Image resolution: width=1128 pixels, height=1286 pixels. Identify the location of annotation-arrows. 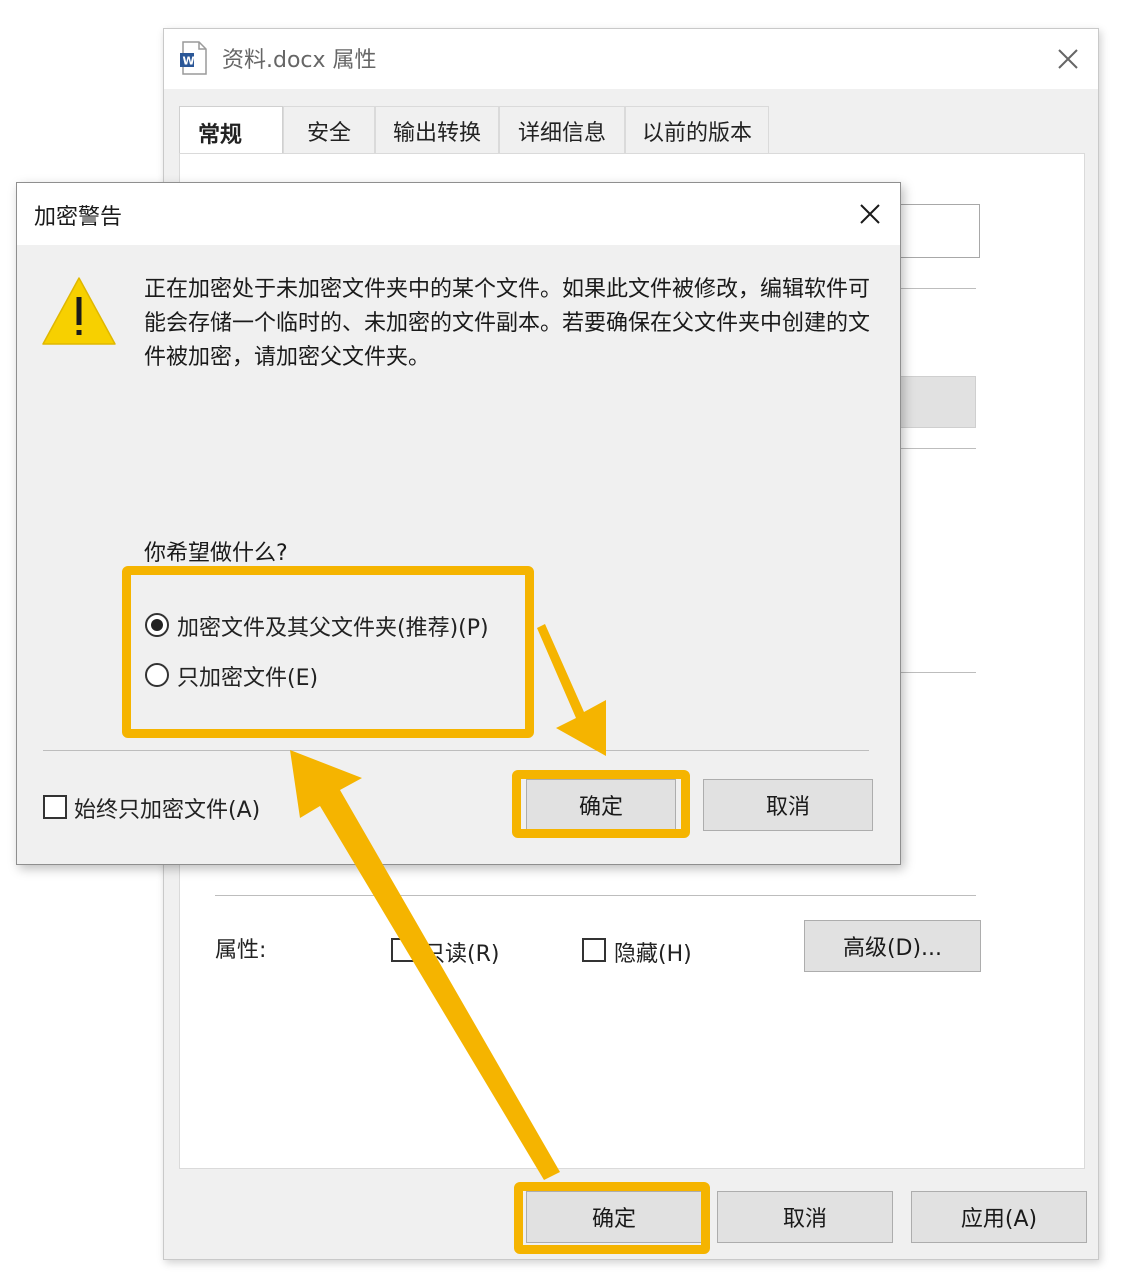
(448, 902).